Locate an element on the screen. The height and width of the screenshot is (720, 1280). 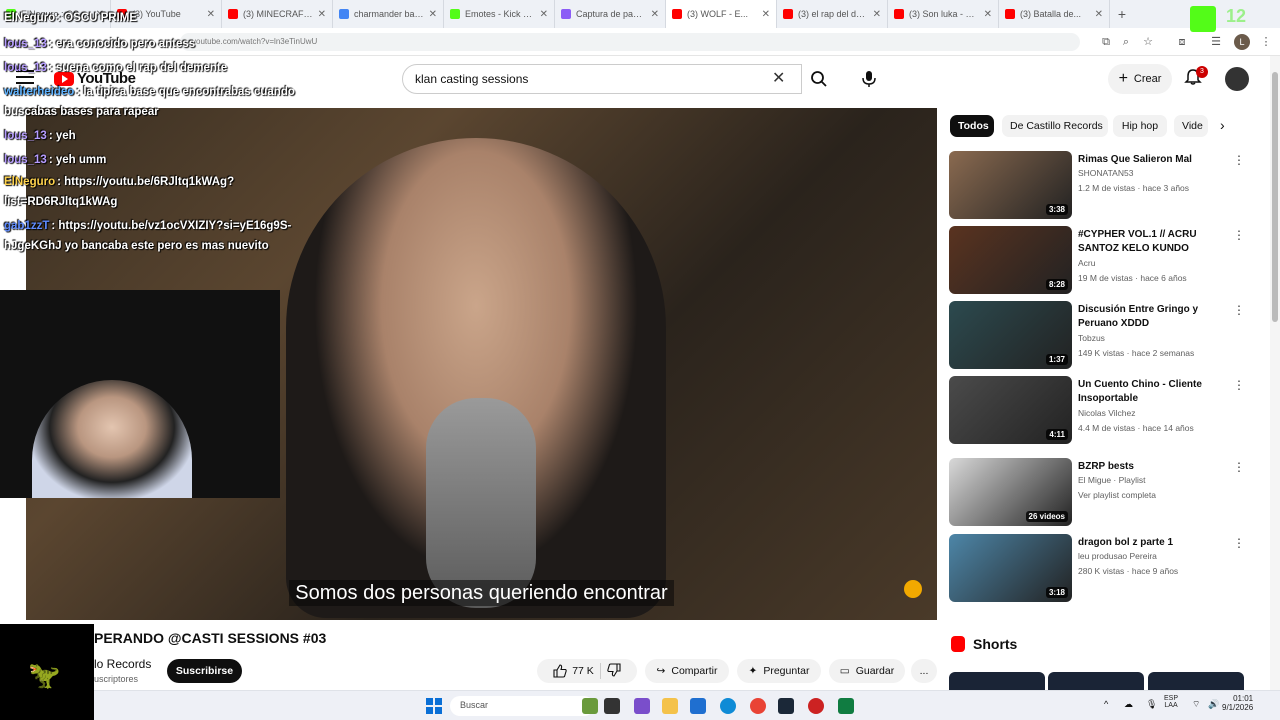
video-thumbnail: 3:38 is located at coordinates (1010, 185).